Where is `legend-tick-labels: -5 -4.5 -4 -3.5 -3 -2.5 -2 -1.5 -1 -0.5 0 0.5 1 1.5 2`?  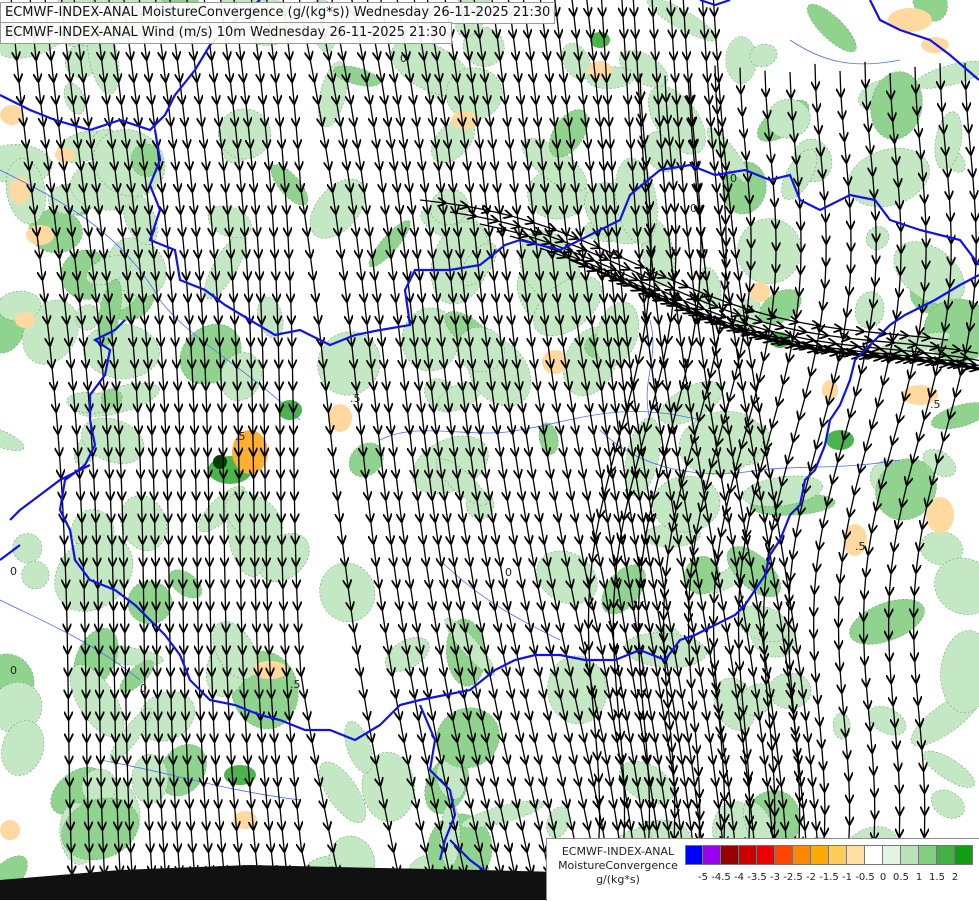 legend-tick-labels: -5 -4.5 -4 -3.5 -3 -2.5 -2 -1.5 -1 -0.5 0 0.5 1 1.5 2 is located at coordinates (832, 879).